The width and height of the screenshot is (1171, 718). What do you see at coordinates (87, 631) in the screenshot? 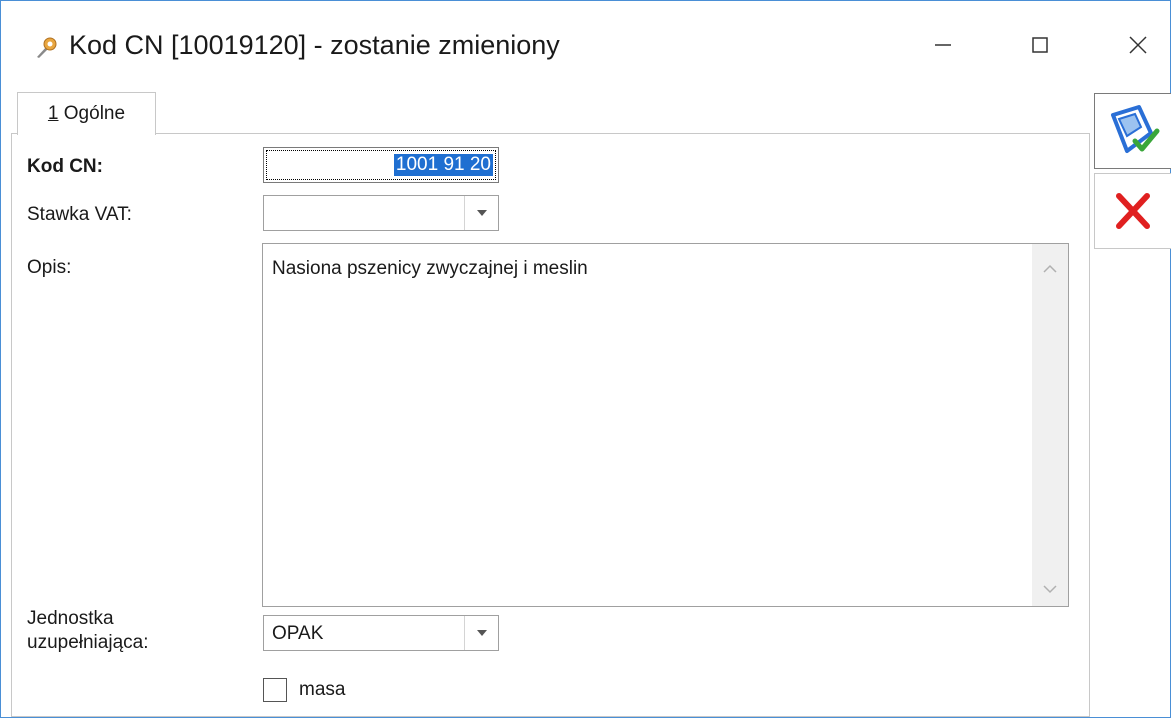
I see `jednostka-label: Jednostka uzupełniająca:` at bounding box center [87, 631].